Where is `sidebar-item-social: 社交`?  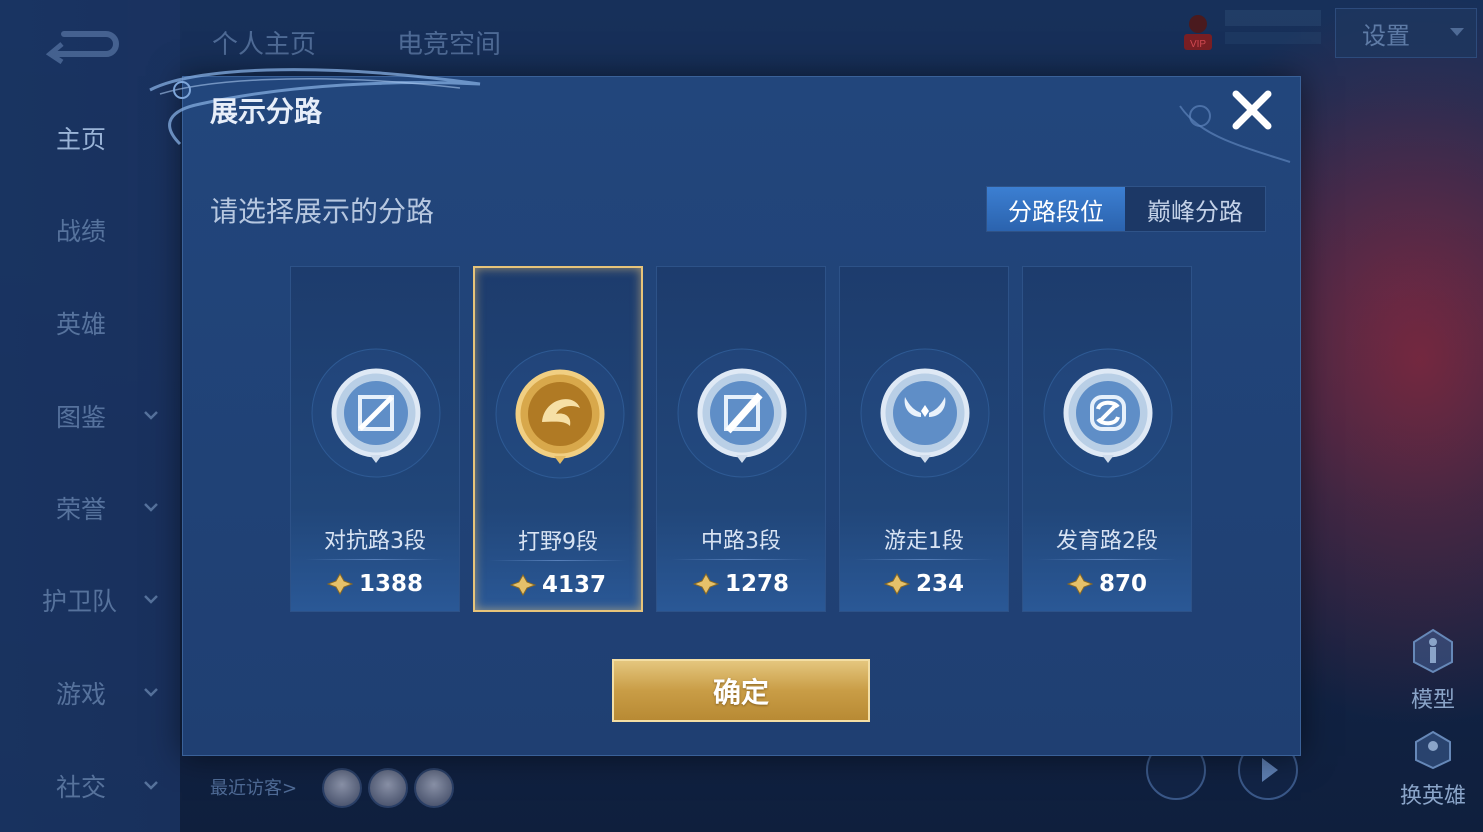 sidebar-item-social: 社交 is located at coordinates (90, 786).